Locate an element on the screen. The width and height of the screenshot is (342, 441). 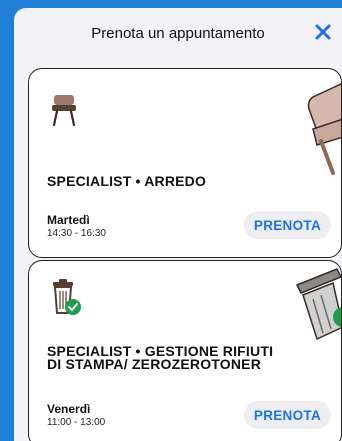
page-title: Prenota un appuntamento is located at coordinates (178, 33).